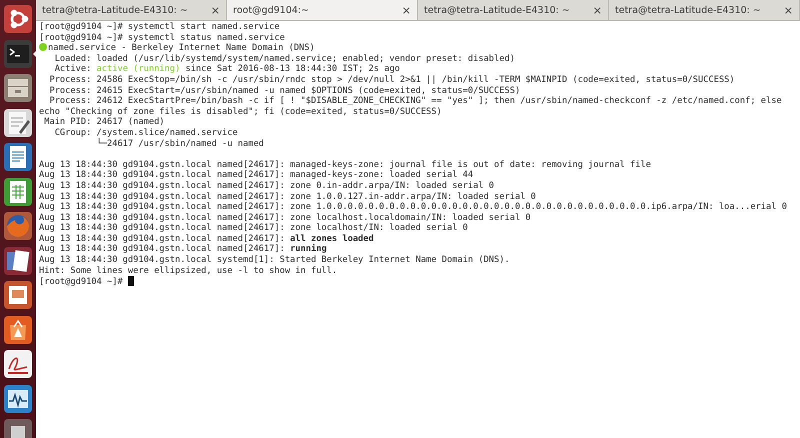 This screenshot has height=438, width=800. Describe the element at coordinates (138, 69) in the screenshot. I see `active-status: active (running)` at that location.